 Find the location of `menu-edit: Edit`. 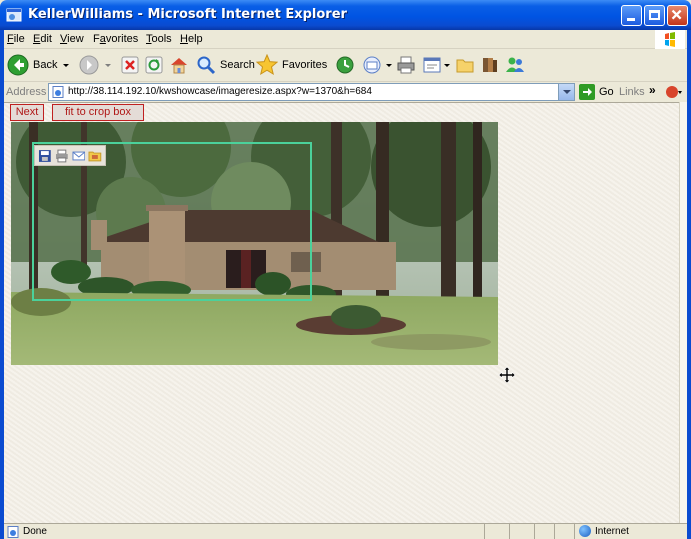

menu-edit: Edit is located at coordinates (42, 39).